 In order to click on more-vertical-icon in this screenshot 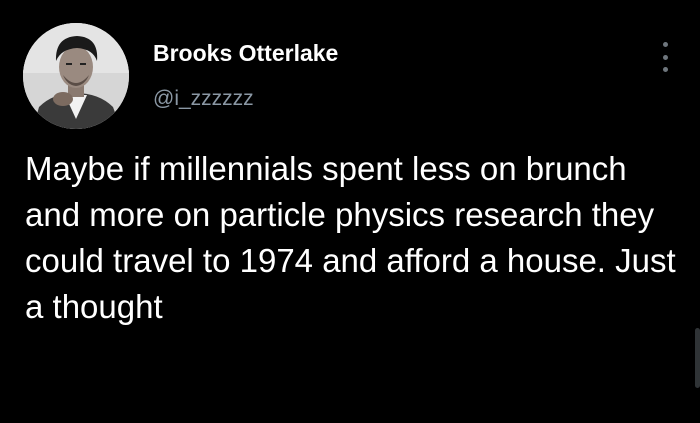, I will do `click(665, 44)`.